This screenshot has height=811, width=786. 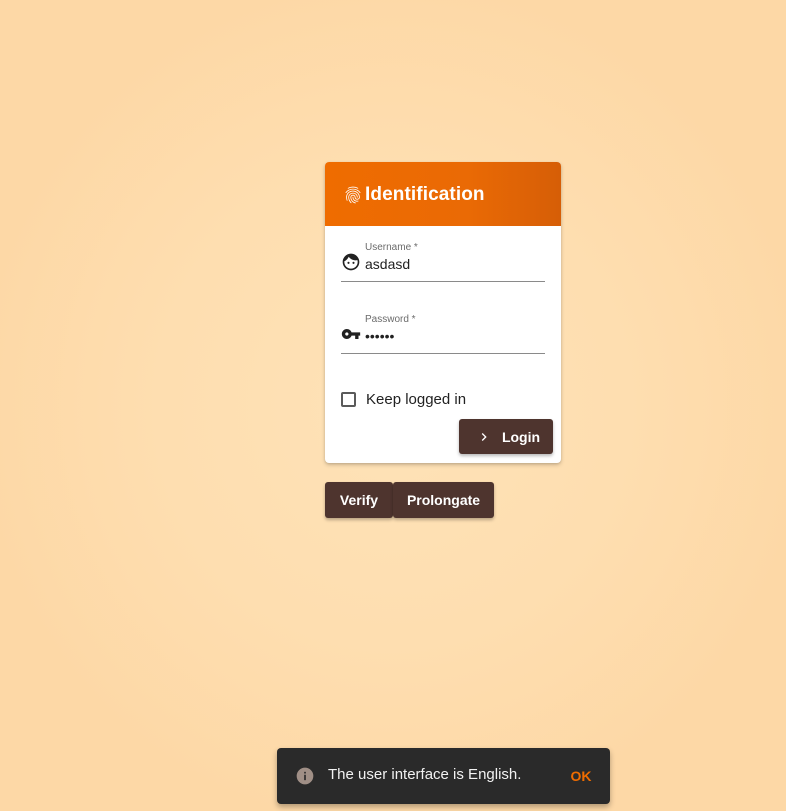 I want to click on chevron-right-icon, so click(x=484, y=437).